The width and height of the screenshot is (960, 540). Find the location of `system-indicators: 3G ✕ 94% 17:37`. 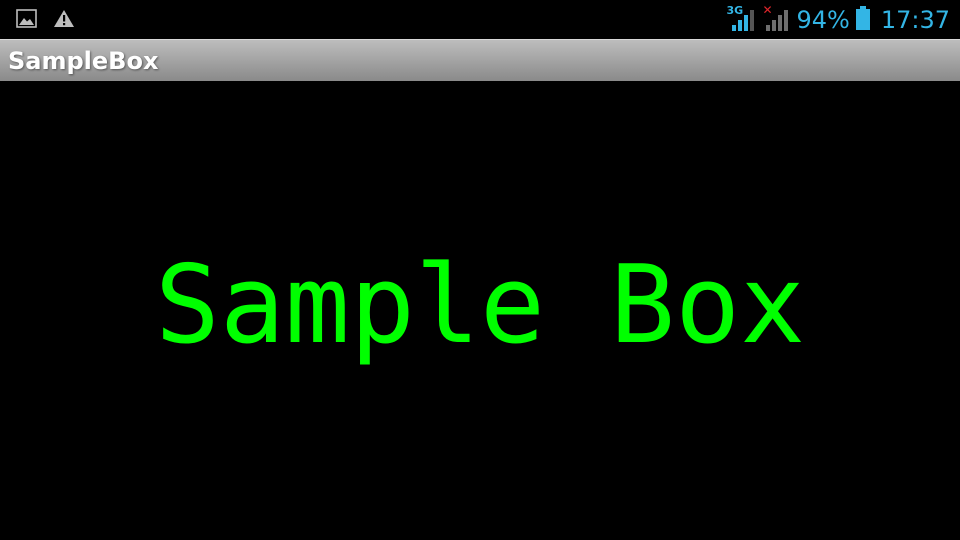

system-indicators: 3G ✕ 94% 17:37 is located at coordinates (838, 20).